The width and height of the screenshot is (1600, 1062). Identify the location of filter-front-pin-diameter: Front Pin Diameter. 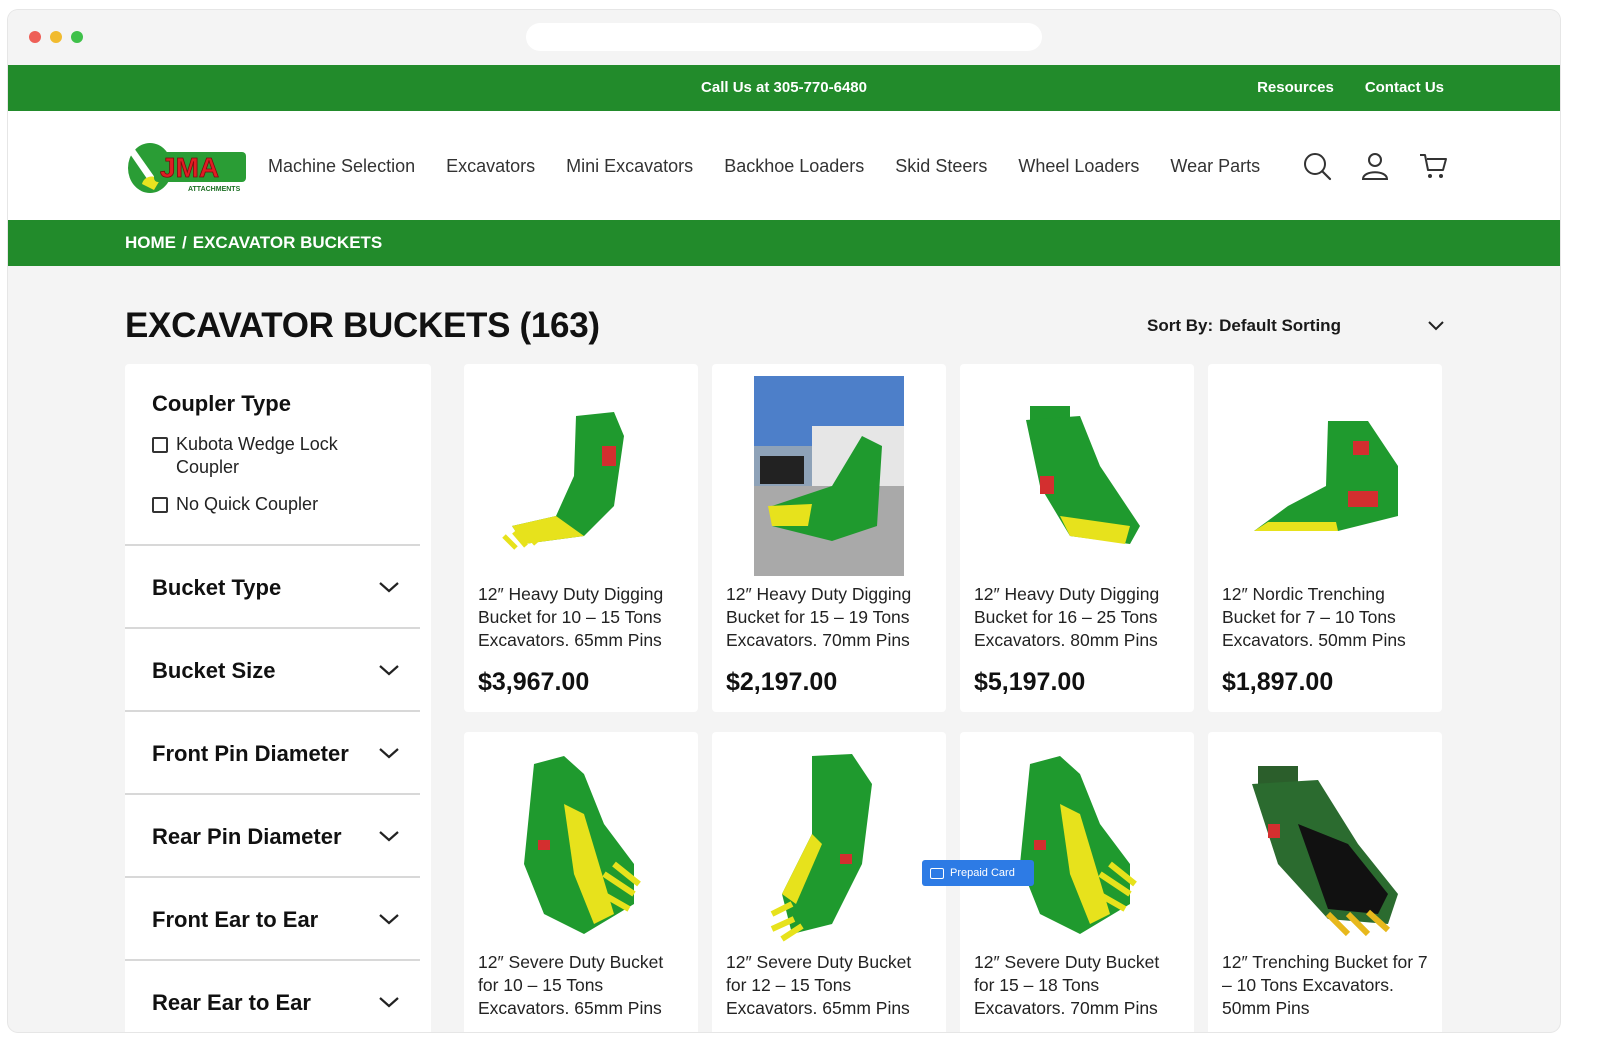
(272, 753).